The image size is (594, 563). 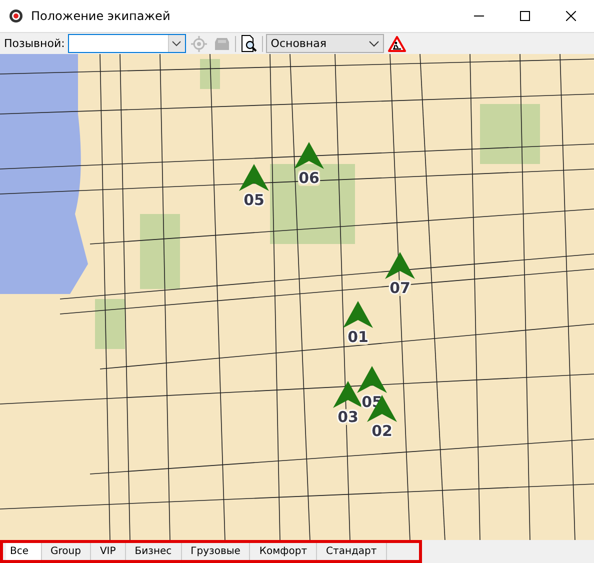 I want to click on tab: Все, so click(x=24, y=551).